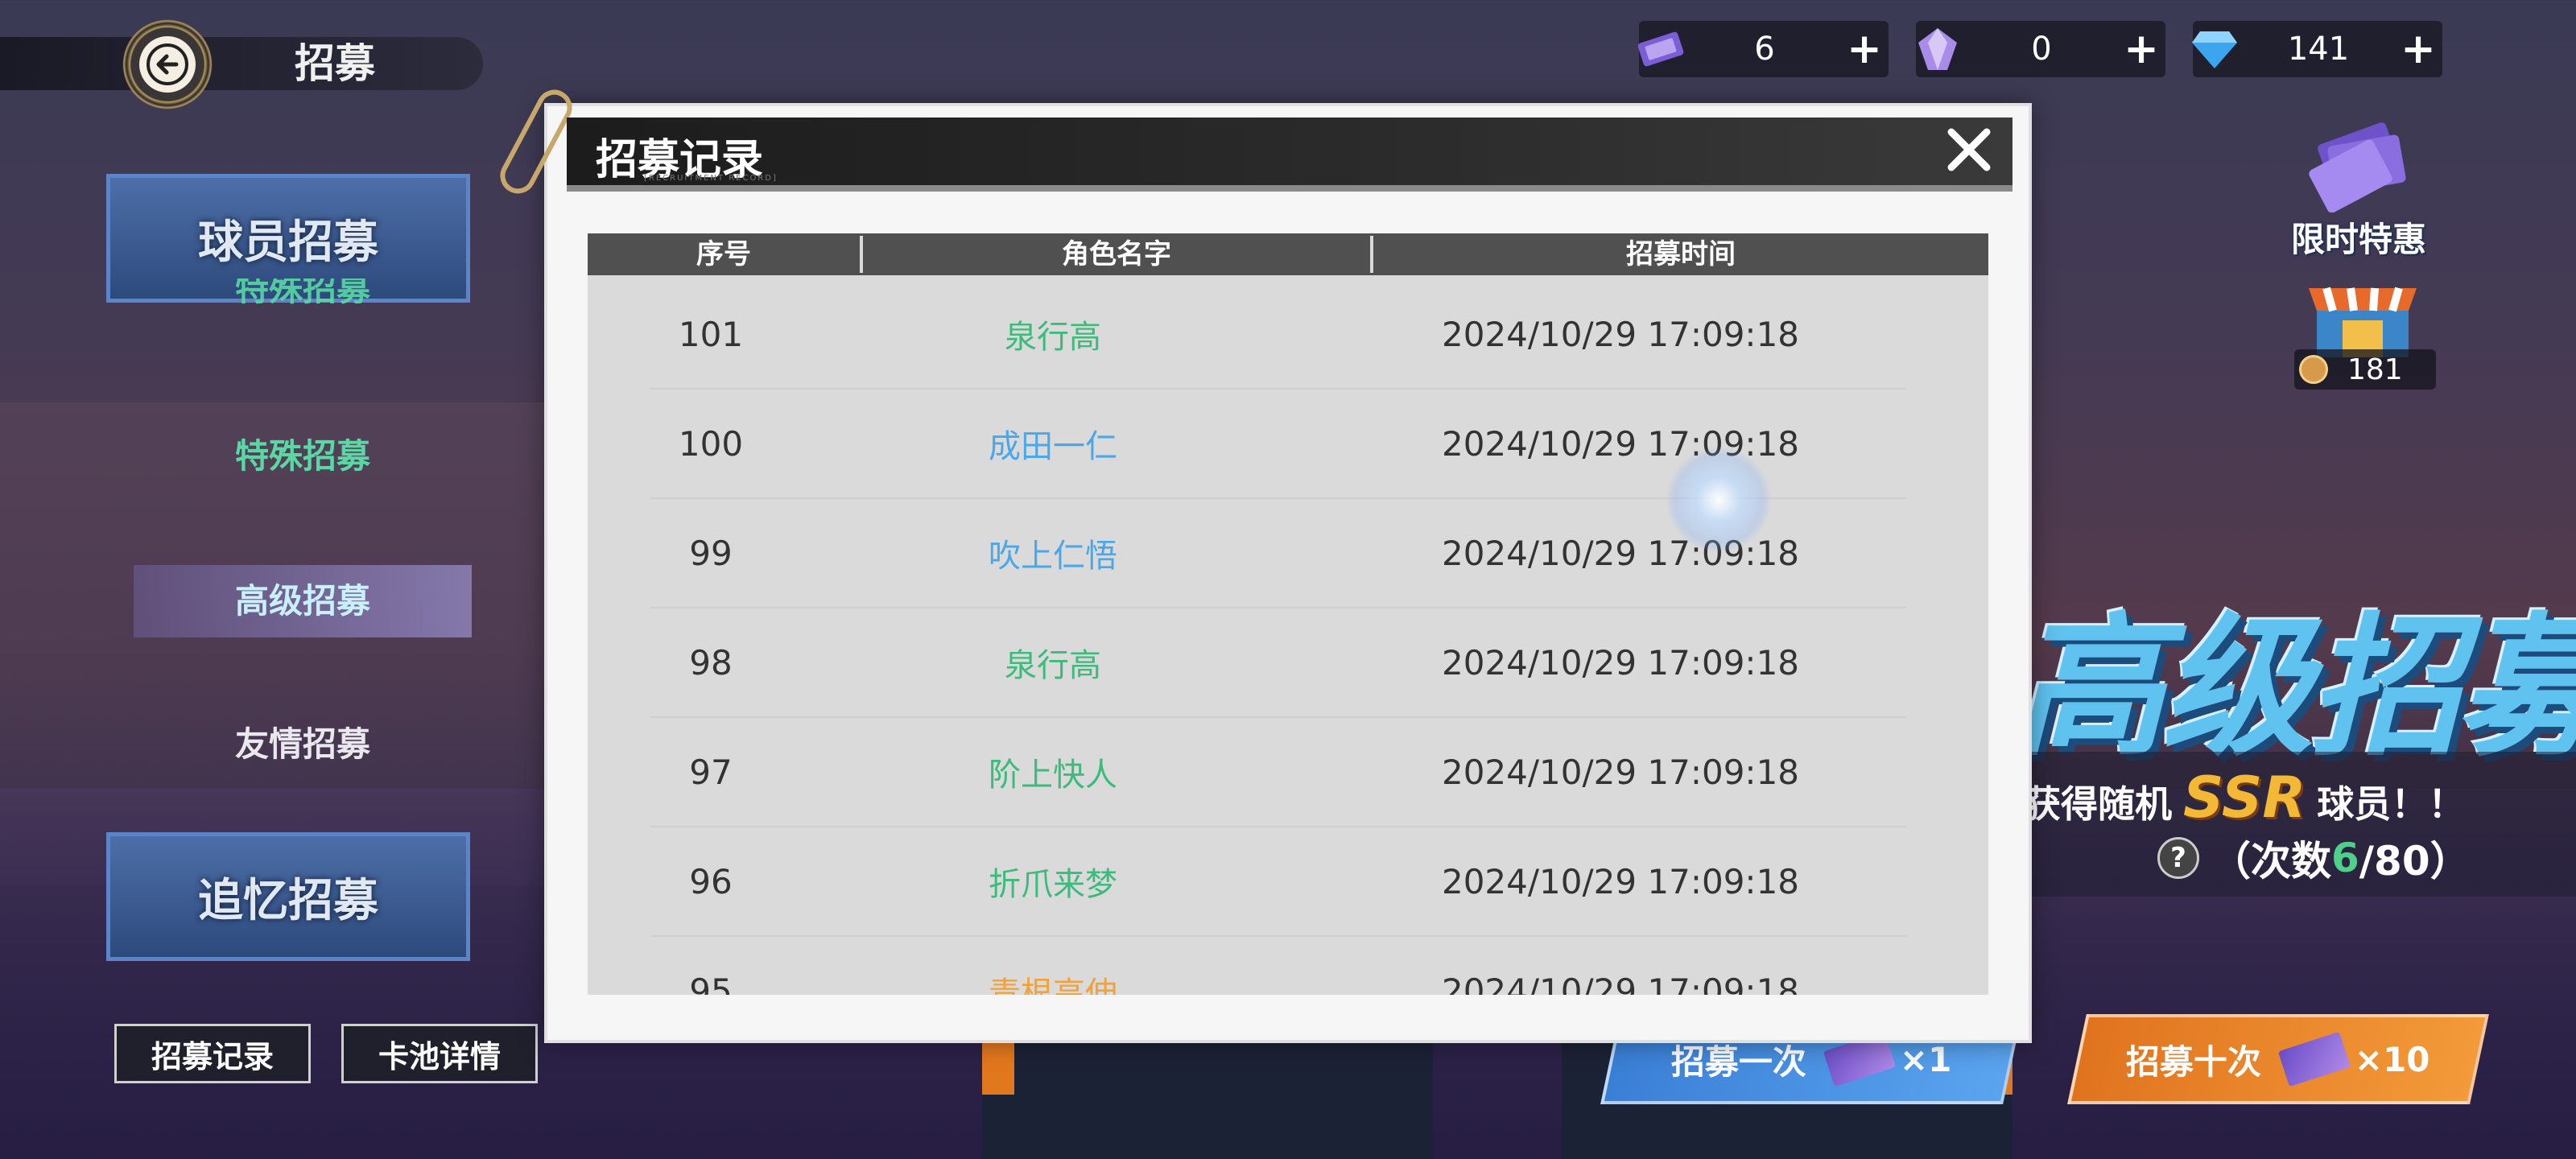  What do you see at coordinates (711, 662) in the screenshot?
I see `row-number: 98` at bounding box center [711, 662].